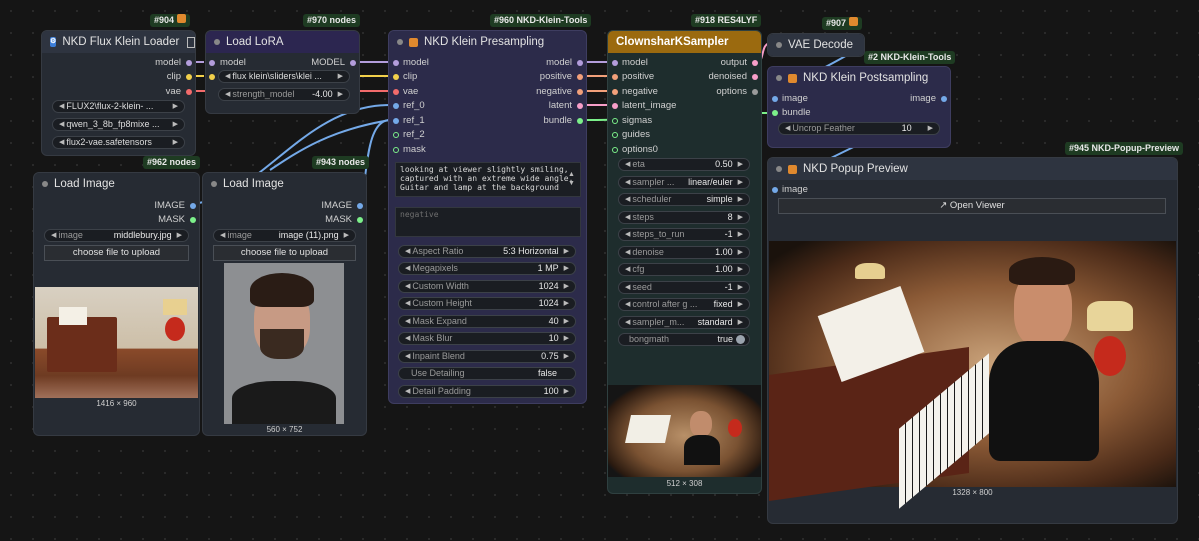  I want to click on node-title: Load LoRA, so click(282, 42).